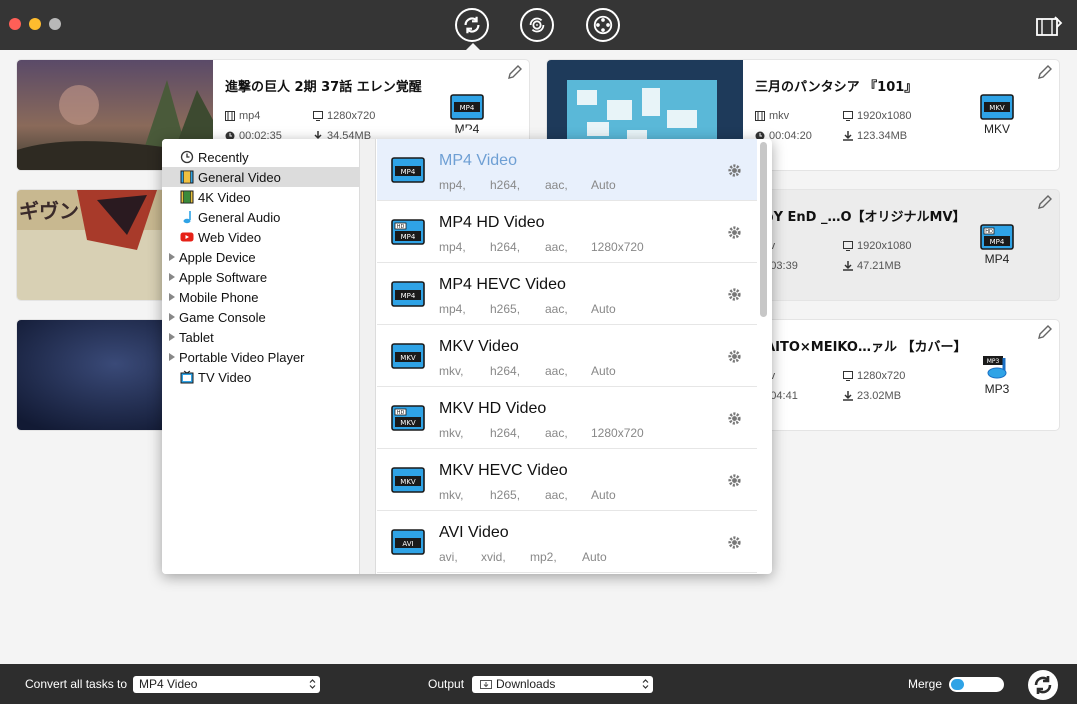 The image size is (1077, 704). Describe the element at coordinates (187, 377) in the screenshot. I see `tv-icon` at that location.